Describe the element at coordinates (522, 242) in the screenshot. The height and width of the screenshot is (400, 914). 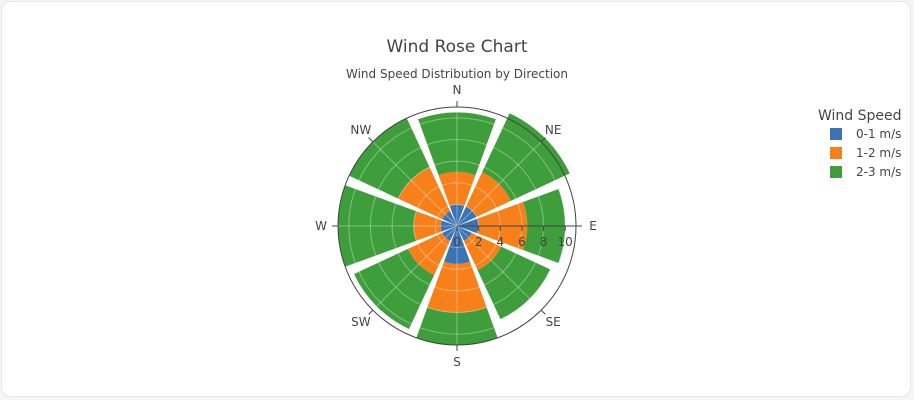
I see `radial-tick-label: 6` at that location.